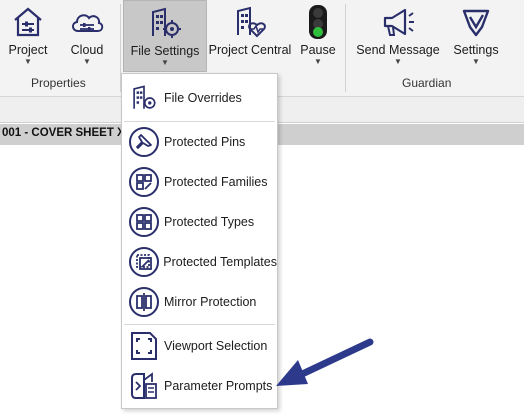 This screenshot has height=416, width=524. I want to click on menu-item-protected-templates: Protected Templates, so click(199, 262).